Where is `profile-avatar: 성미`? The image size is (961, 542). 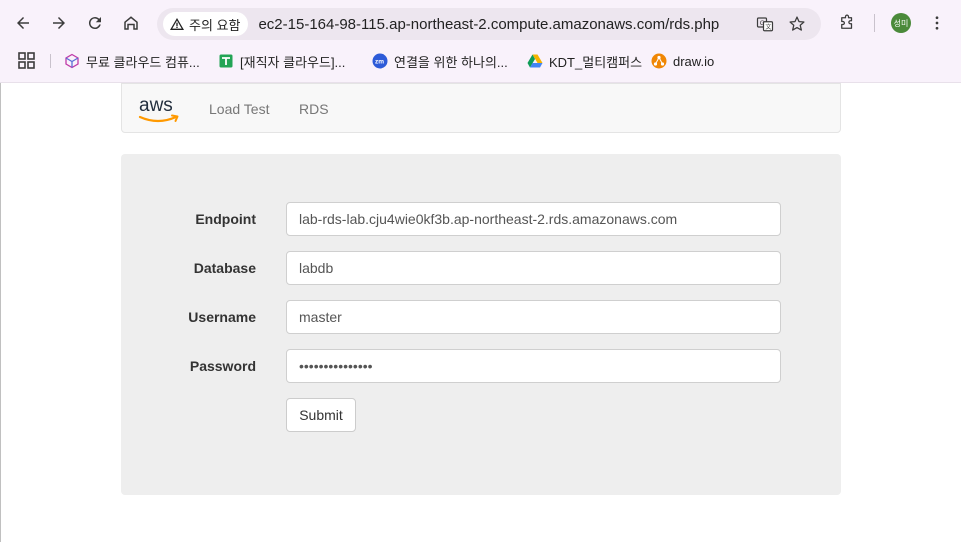
profile-avatar: 성미 is located at coordinates (901, 23).